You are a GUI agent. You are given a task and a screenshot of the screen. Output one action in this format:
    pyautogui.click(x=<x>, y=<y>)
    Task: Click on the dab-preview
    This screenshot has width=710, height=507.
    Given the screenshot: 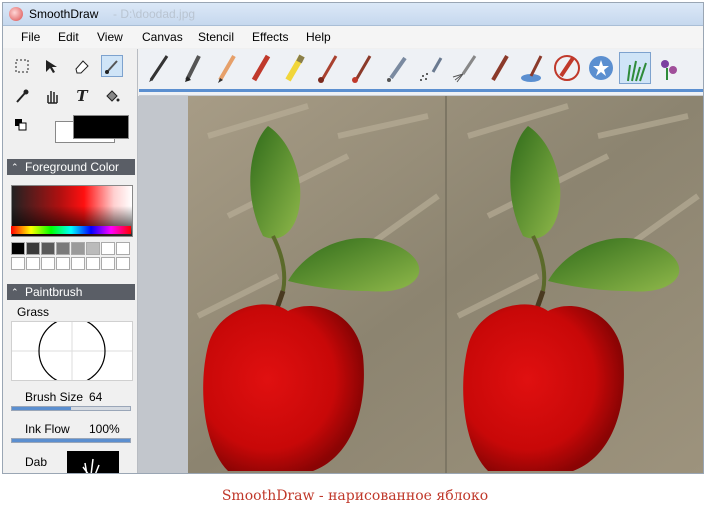 What is the action you would take?
    pyautogui.click(x=93, y=462)
    